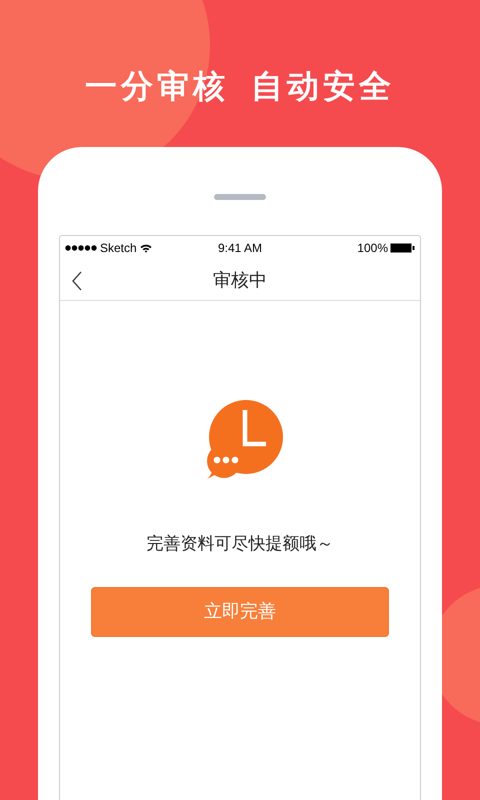  Describe the element at coordinates (240, 280) in the screenshot. I see `nav-title: 审核中` at that location.